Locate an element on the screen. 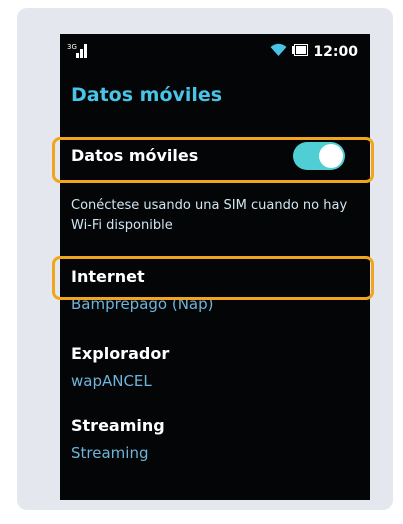  setting-explorer-value: wapANCEL is located at coordinates (111, 381).